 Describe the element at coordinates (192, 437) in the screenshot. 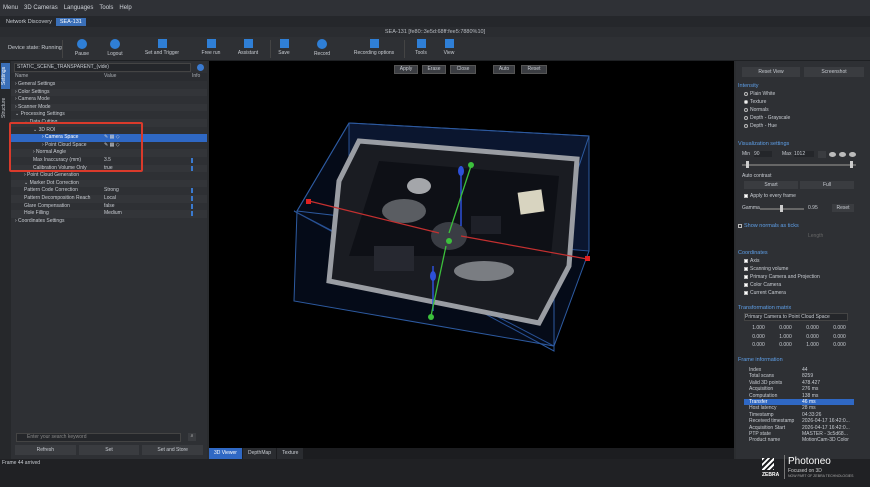

I see `search-icon: ⌕` at that location.